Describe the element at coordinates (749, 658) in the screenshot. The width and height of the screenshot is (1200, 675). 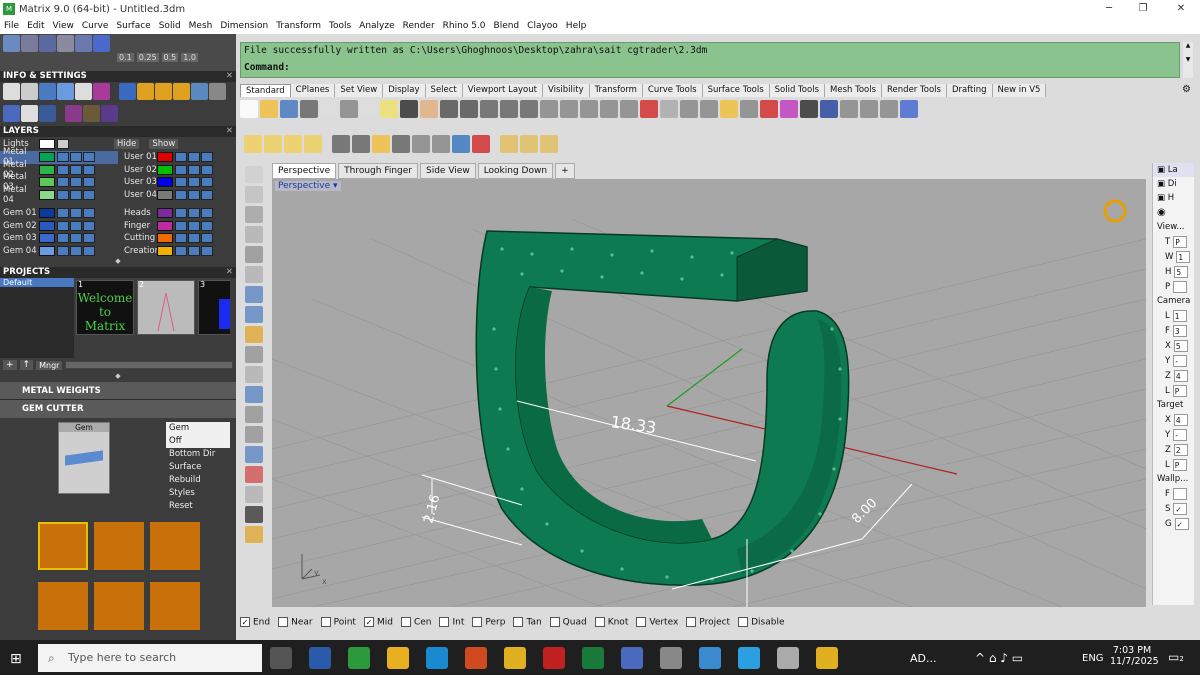
I see `telegram-icon` at that location.